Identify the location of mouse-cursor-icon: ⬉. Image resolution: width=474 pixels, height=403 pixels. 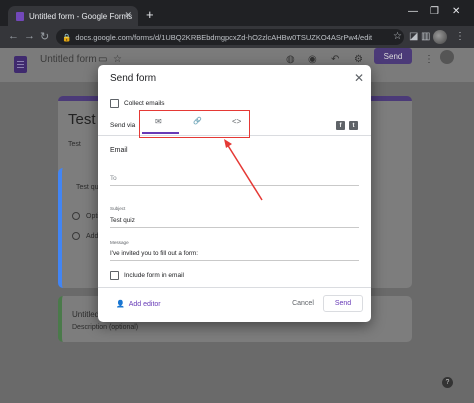
(328, 166).